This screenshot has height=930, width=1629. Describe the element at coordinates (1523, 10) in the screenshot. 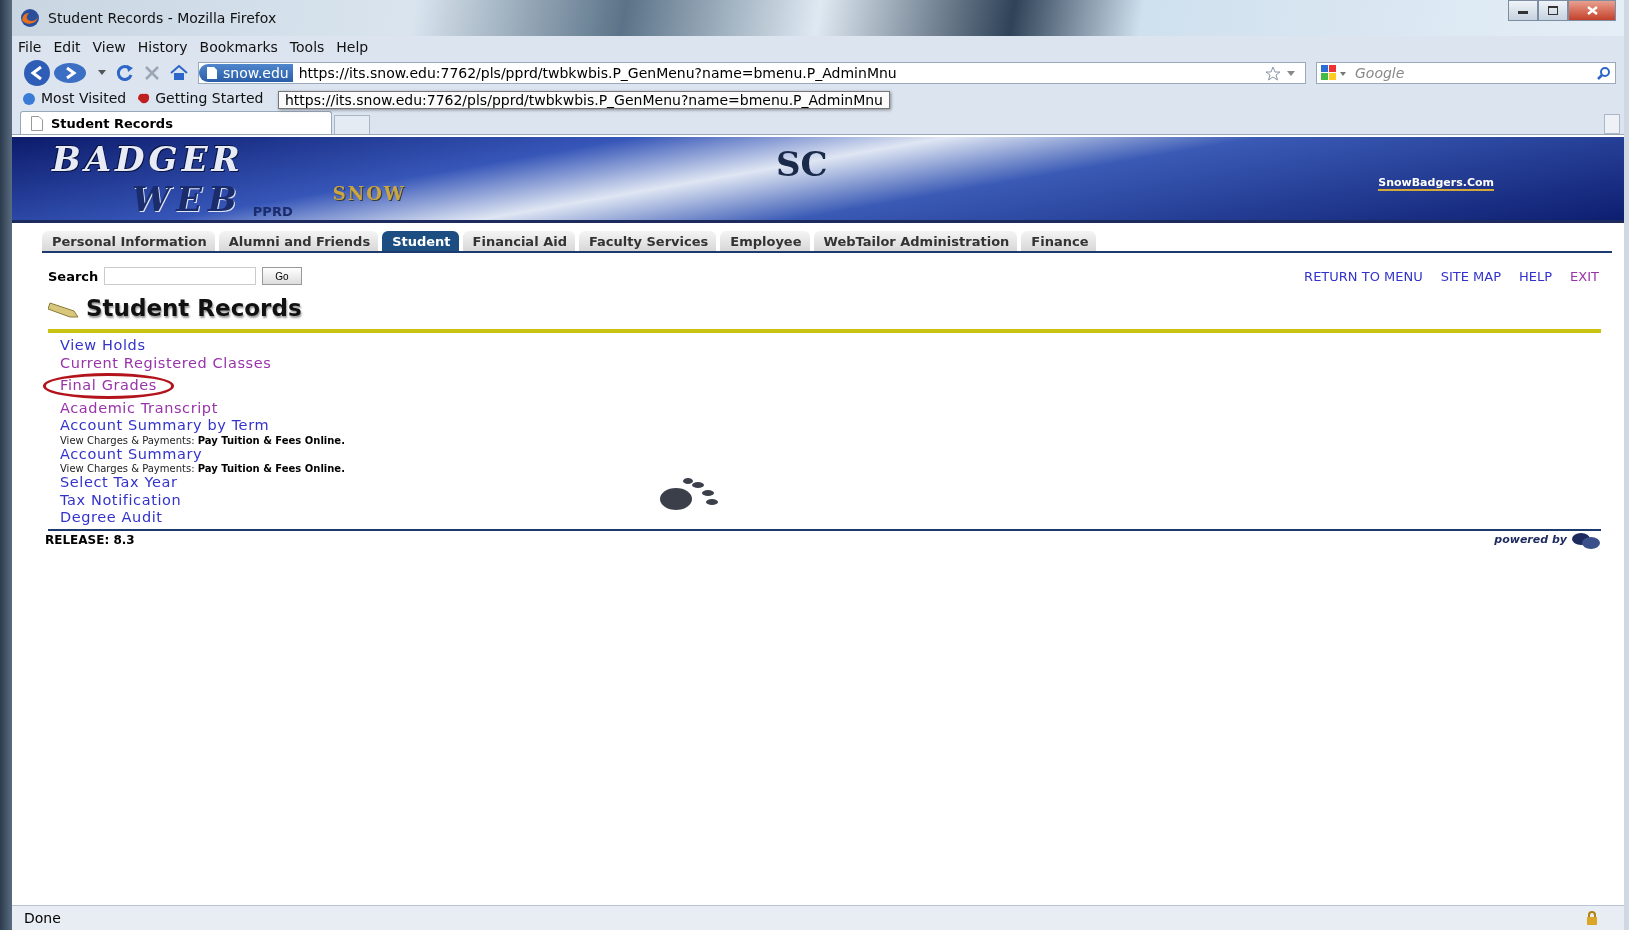

I see `minimize-button` at that location.